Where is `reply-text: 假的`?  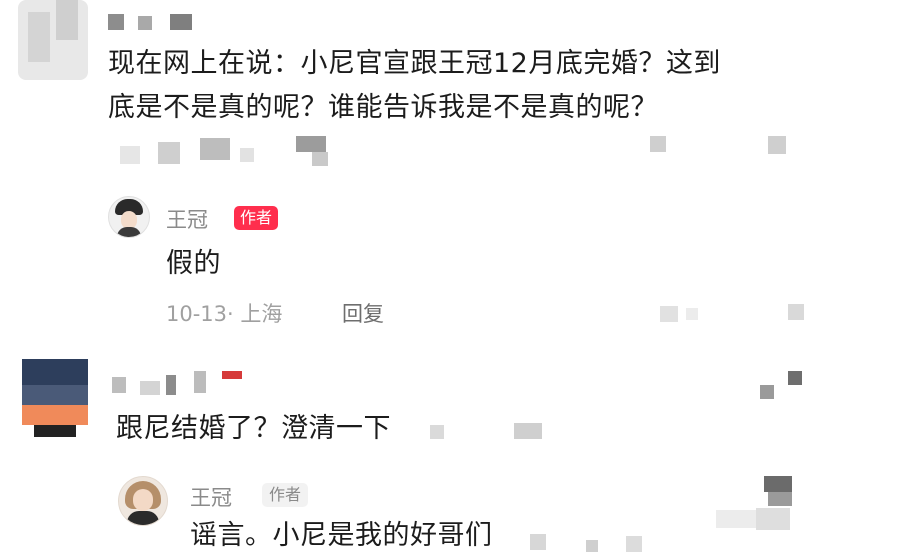 reply-text: 假的 is located at coordinates (193, 263).